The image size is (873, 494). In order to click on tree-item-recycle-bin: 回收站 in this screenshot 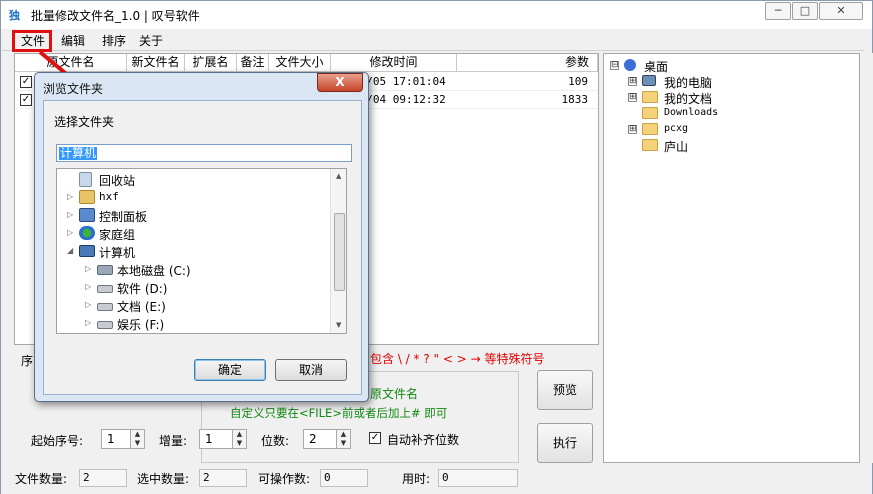, I will do `click(191, 180)`.